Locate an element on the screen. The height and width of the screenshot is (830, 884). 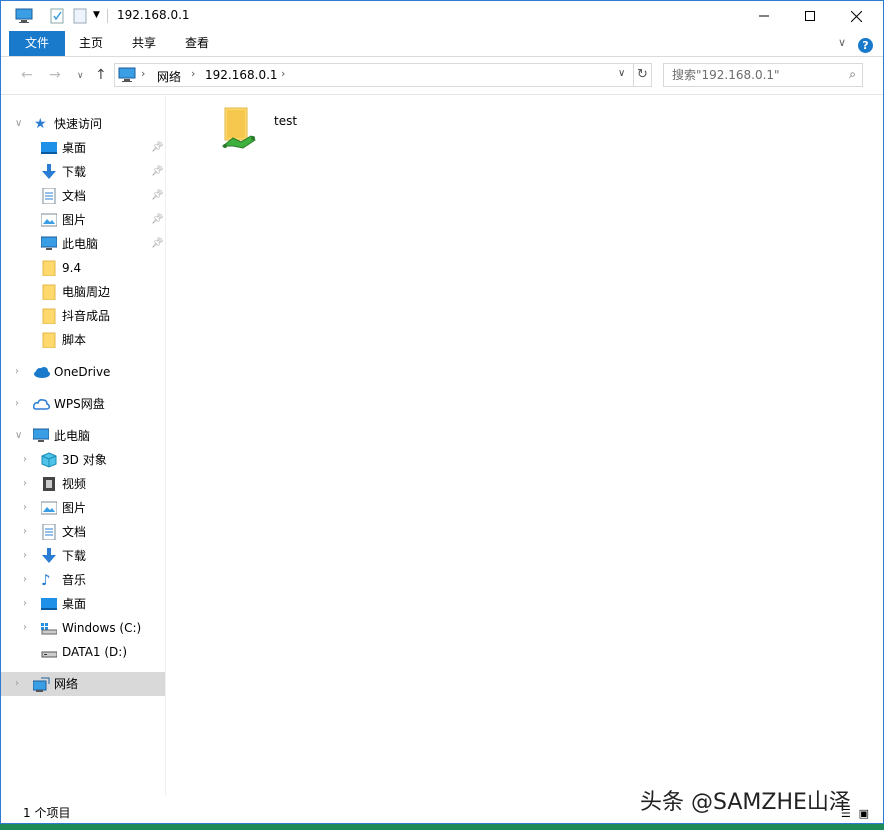
new-folder-icon is located at coordinates (80, 17).